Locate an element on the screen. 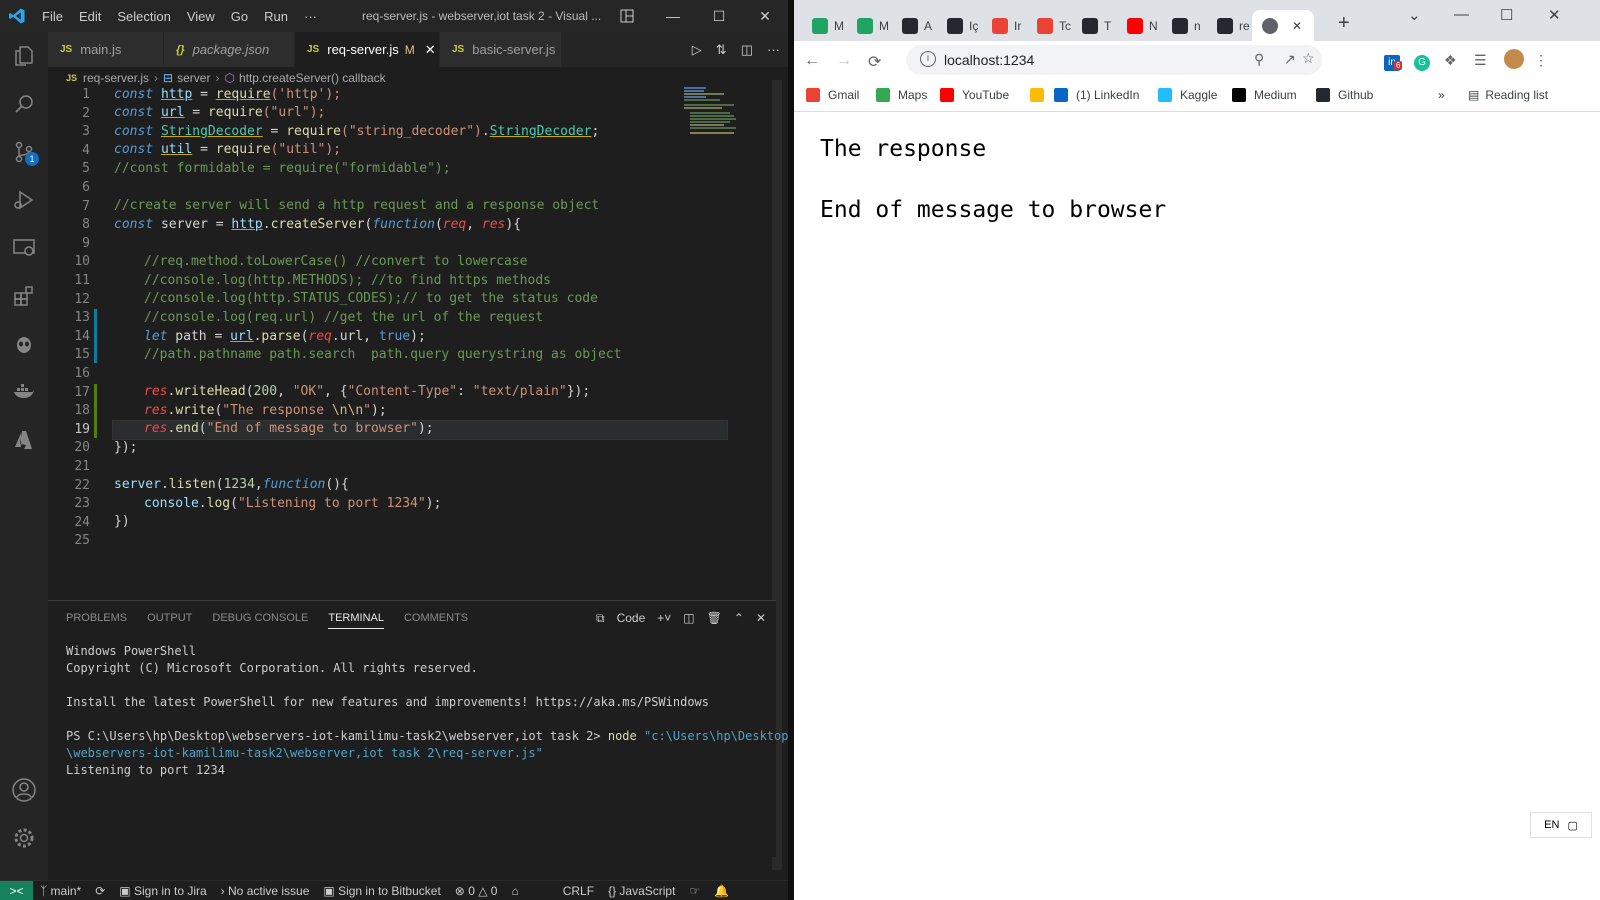 The height and width of the screenshot is (900, 1600). feedback-icon: ☞ is located at coordinates (694, 891).